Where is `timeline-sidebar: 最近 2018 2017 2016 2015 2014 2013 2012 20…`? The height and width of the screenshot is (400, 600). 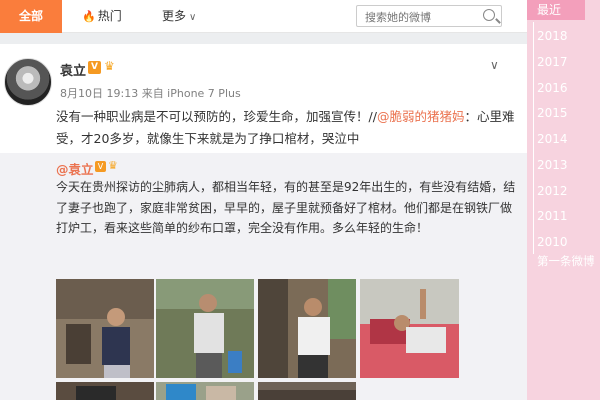 timeline-sidebar: 最近 2018 2017 2016 2015 2014 2013 2012 20… is located at coordinates (563, 200).